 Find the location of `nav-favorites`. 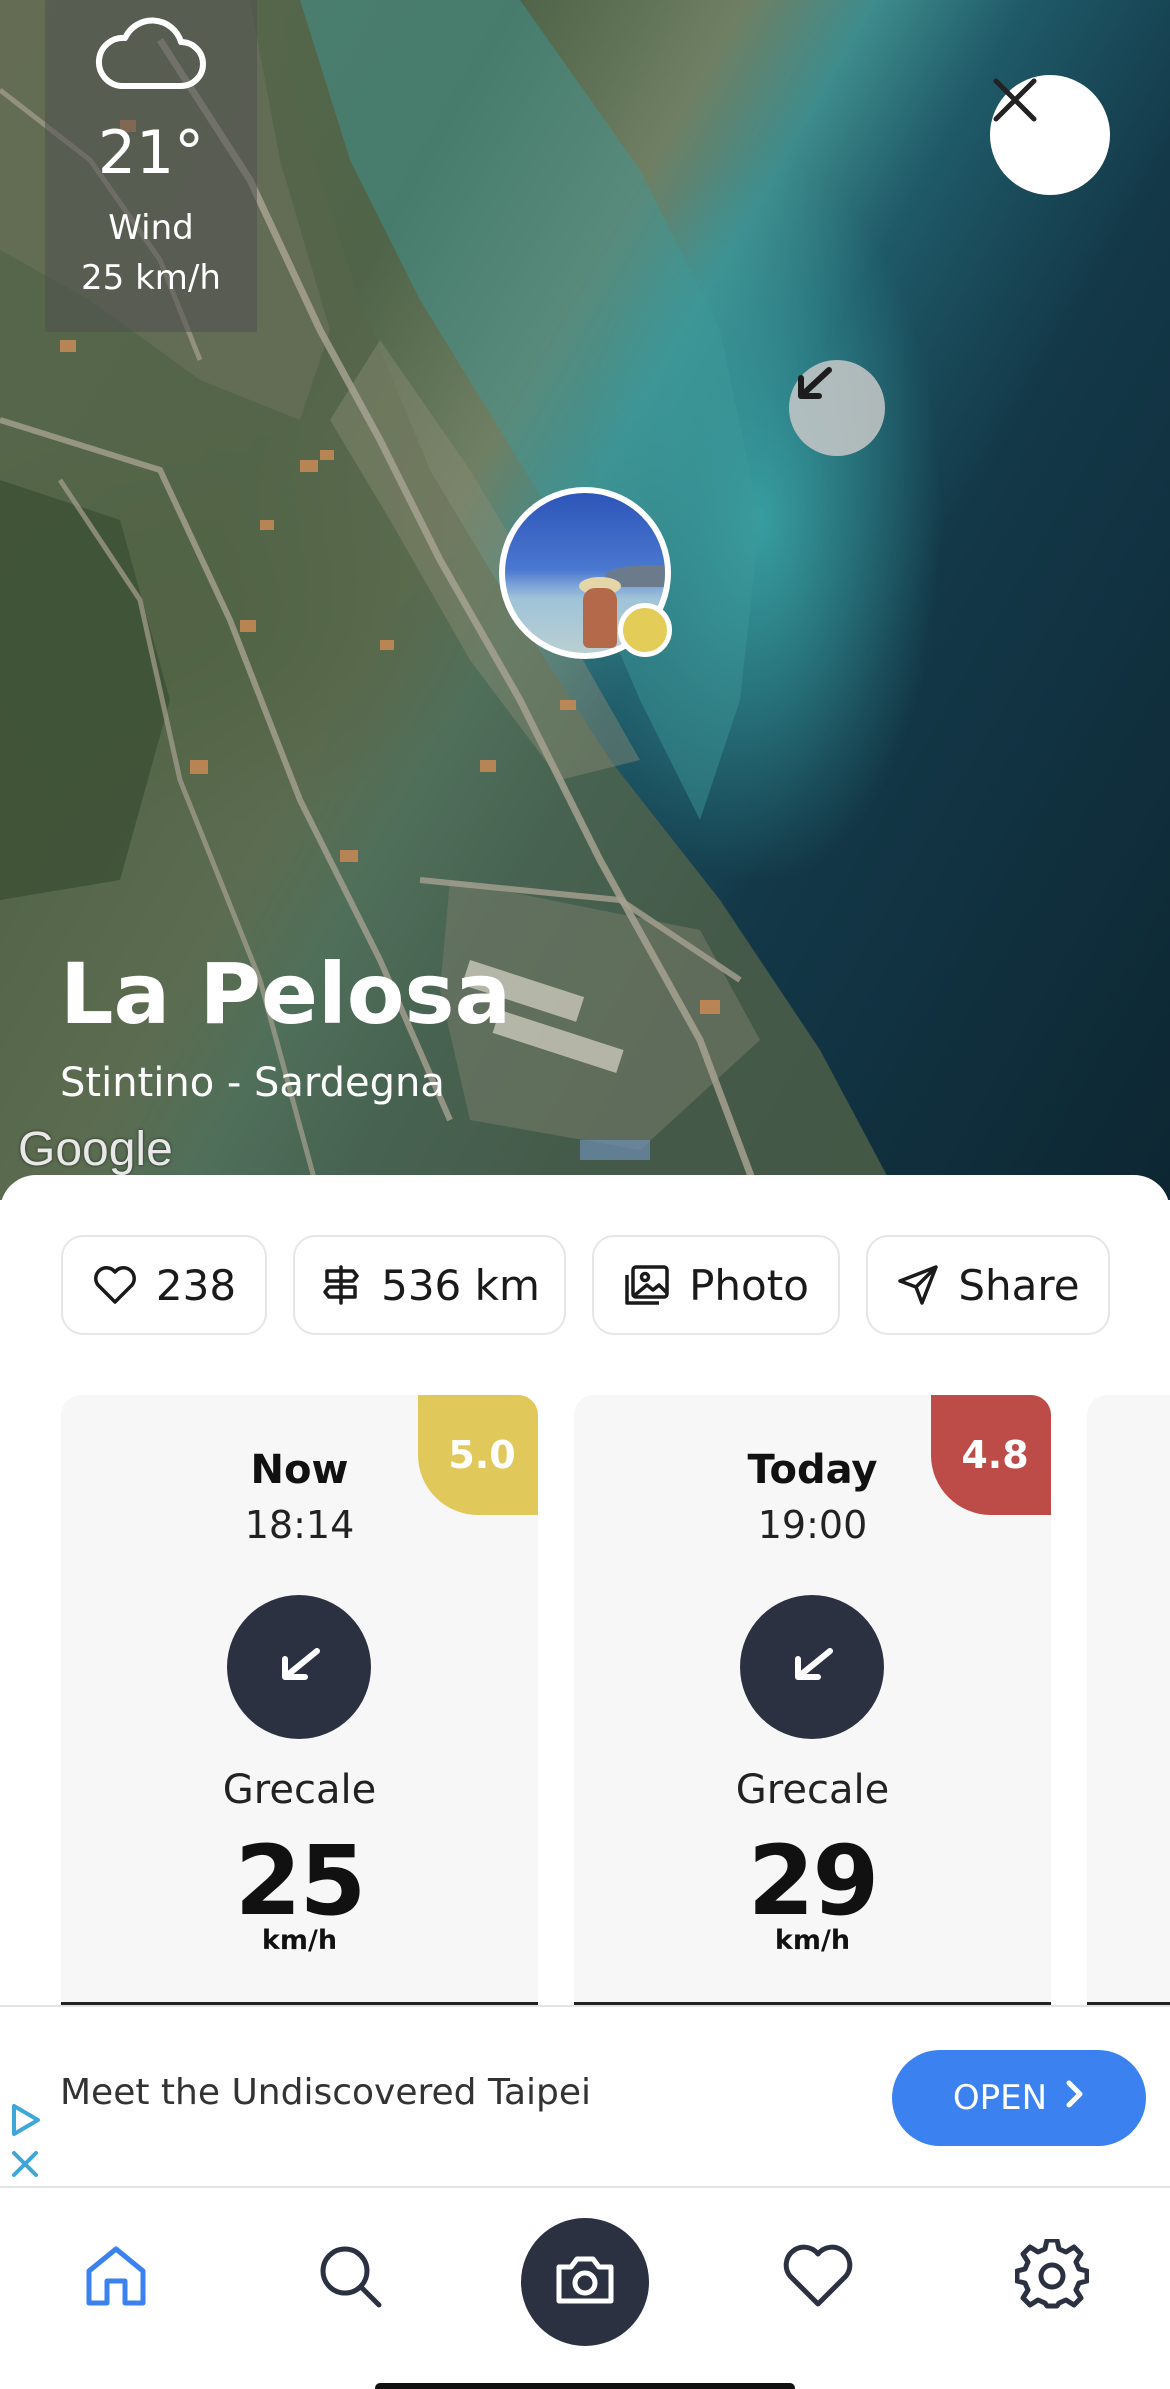

nav-favorites is located at coordinates (818, 2278).